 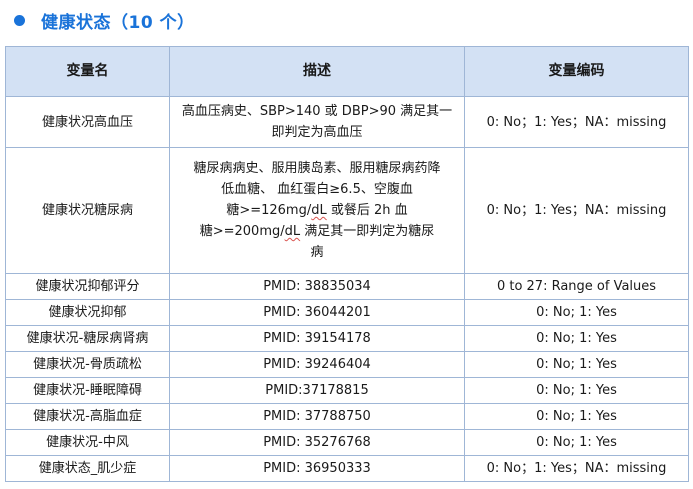 What do you see at coordinates (317, 189) in the screenshot?
I see `description-line: 低血糖、 血红蛋白≥6.5、空腹血` at bounding box center [317, 189].